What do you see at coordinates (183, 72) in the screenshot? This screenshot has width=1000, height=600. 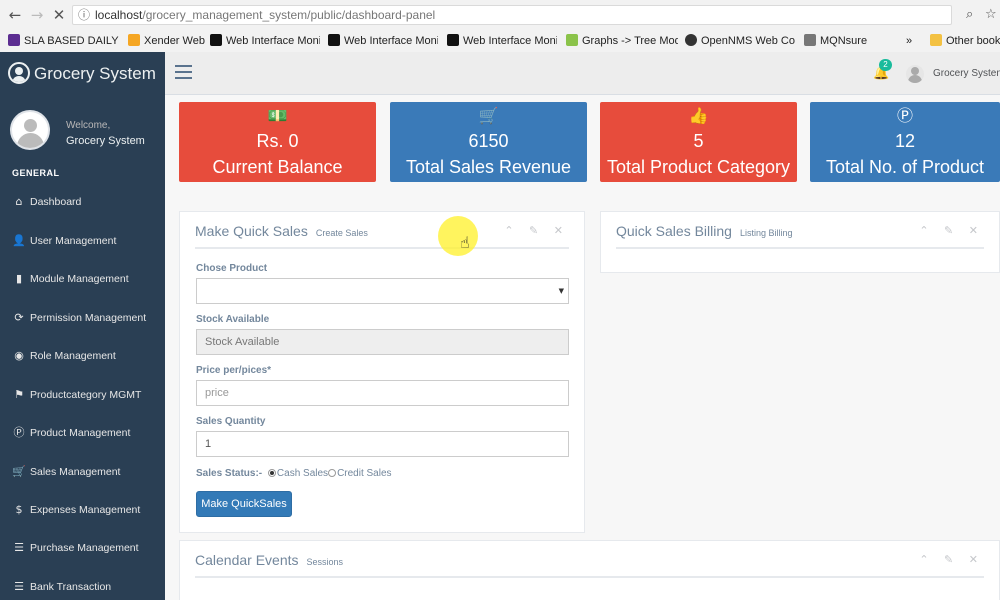 I see `menu-toggle-icon` at bounding box center [183, 72].